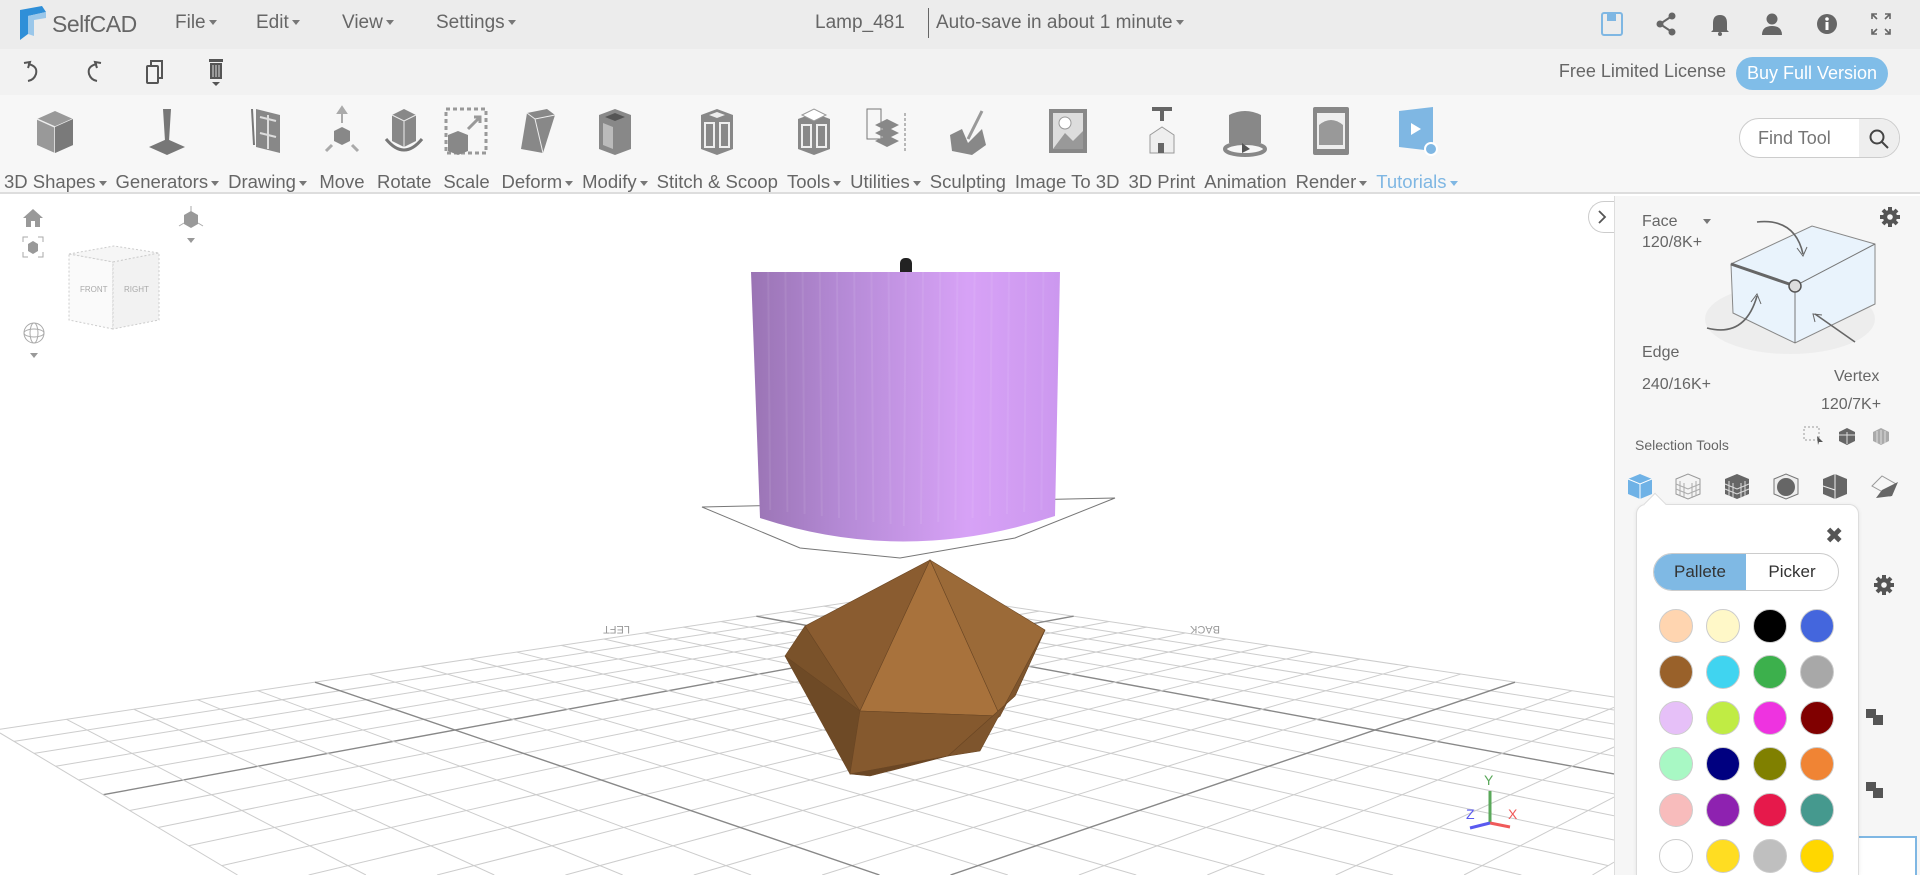 The height and width of the screenshot is (875, 1920). I want to click on tool-tools: Tools, so click(814, 149).